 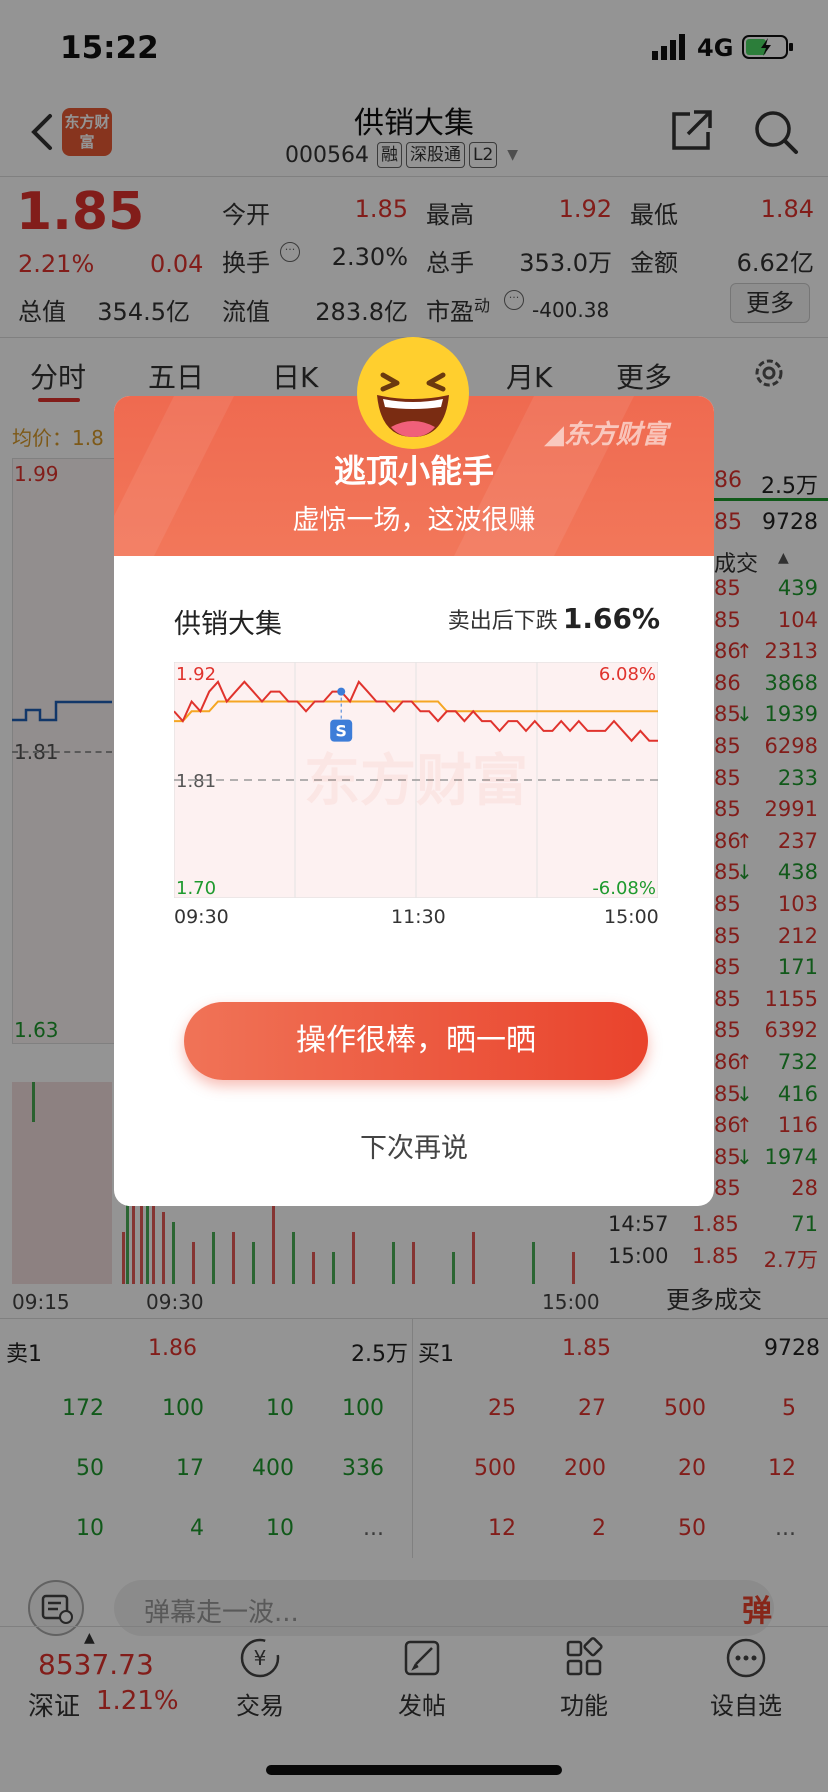 What do you see at coordinates (416, 1041) in the screenshot?
I see `share-button: 操作很棒，晒一晒` at bounding box center [416, 1041].